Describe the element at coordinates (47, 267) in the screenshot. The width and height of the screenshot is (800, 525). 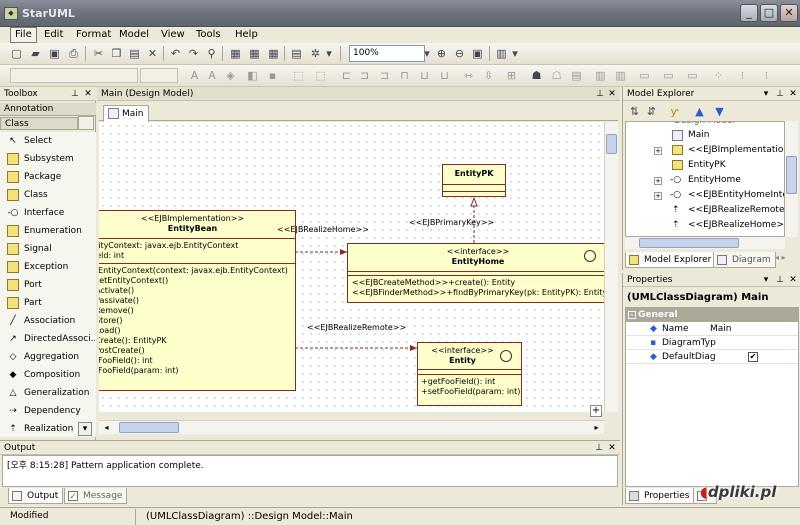
I see `toolbox-item-exception: Exception` at that location.